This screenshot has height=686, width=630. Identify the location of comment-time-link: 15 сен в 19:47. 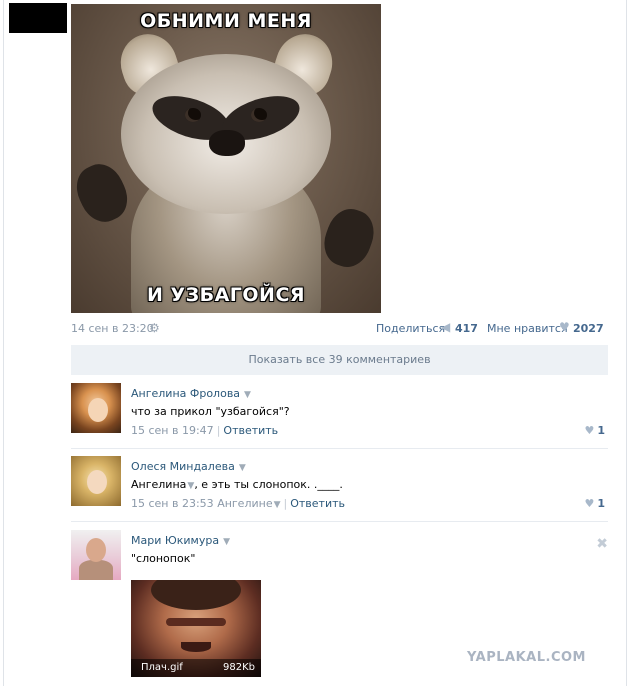
(172, 430).